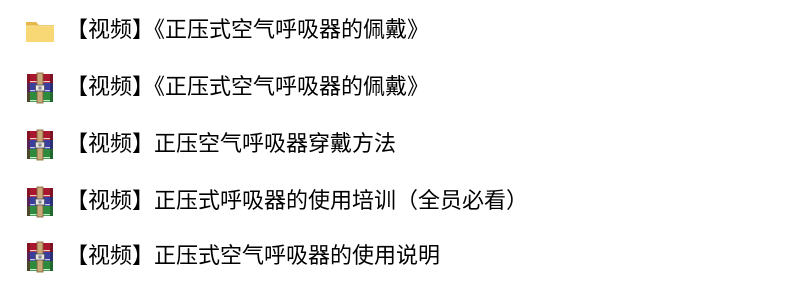 This screenshot has width=797, height=291. I want to click on list-item-archive: 【视频】正压式呼吸器的使用培训（全员必看）, so click(398, 202).